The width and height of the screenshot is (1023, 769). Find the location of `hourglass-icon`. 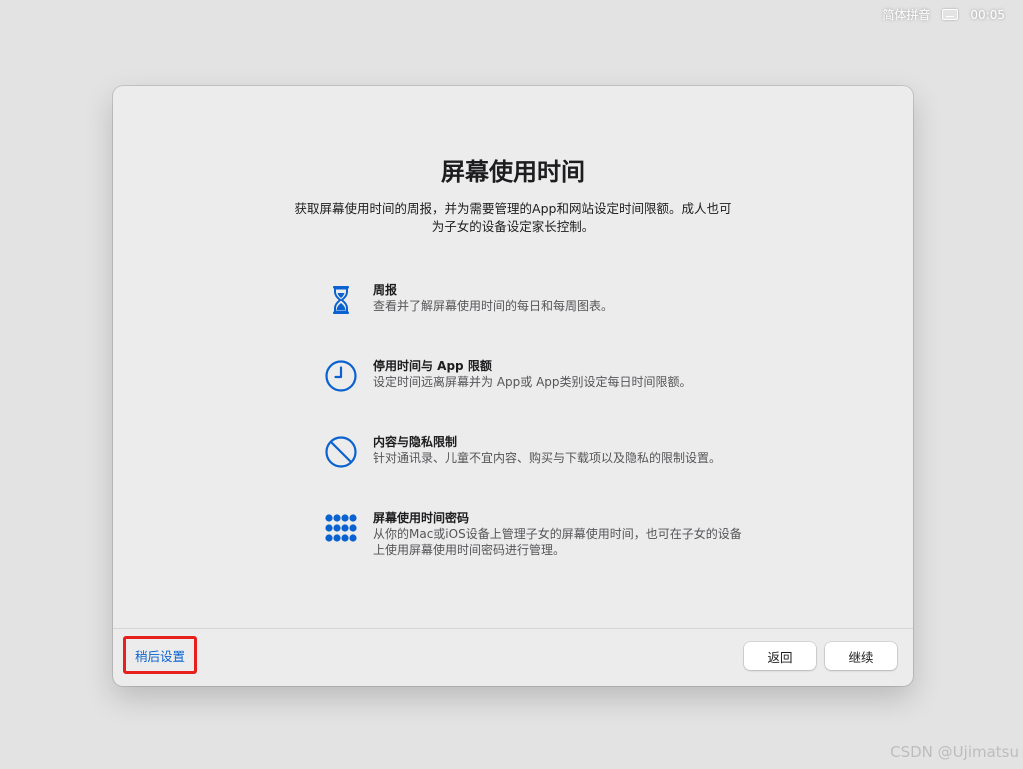

hourglass-icon is located at coordinates (341, 300).